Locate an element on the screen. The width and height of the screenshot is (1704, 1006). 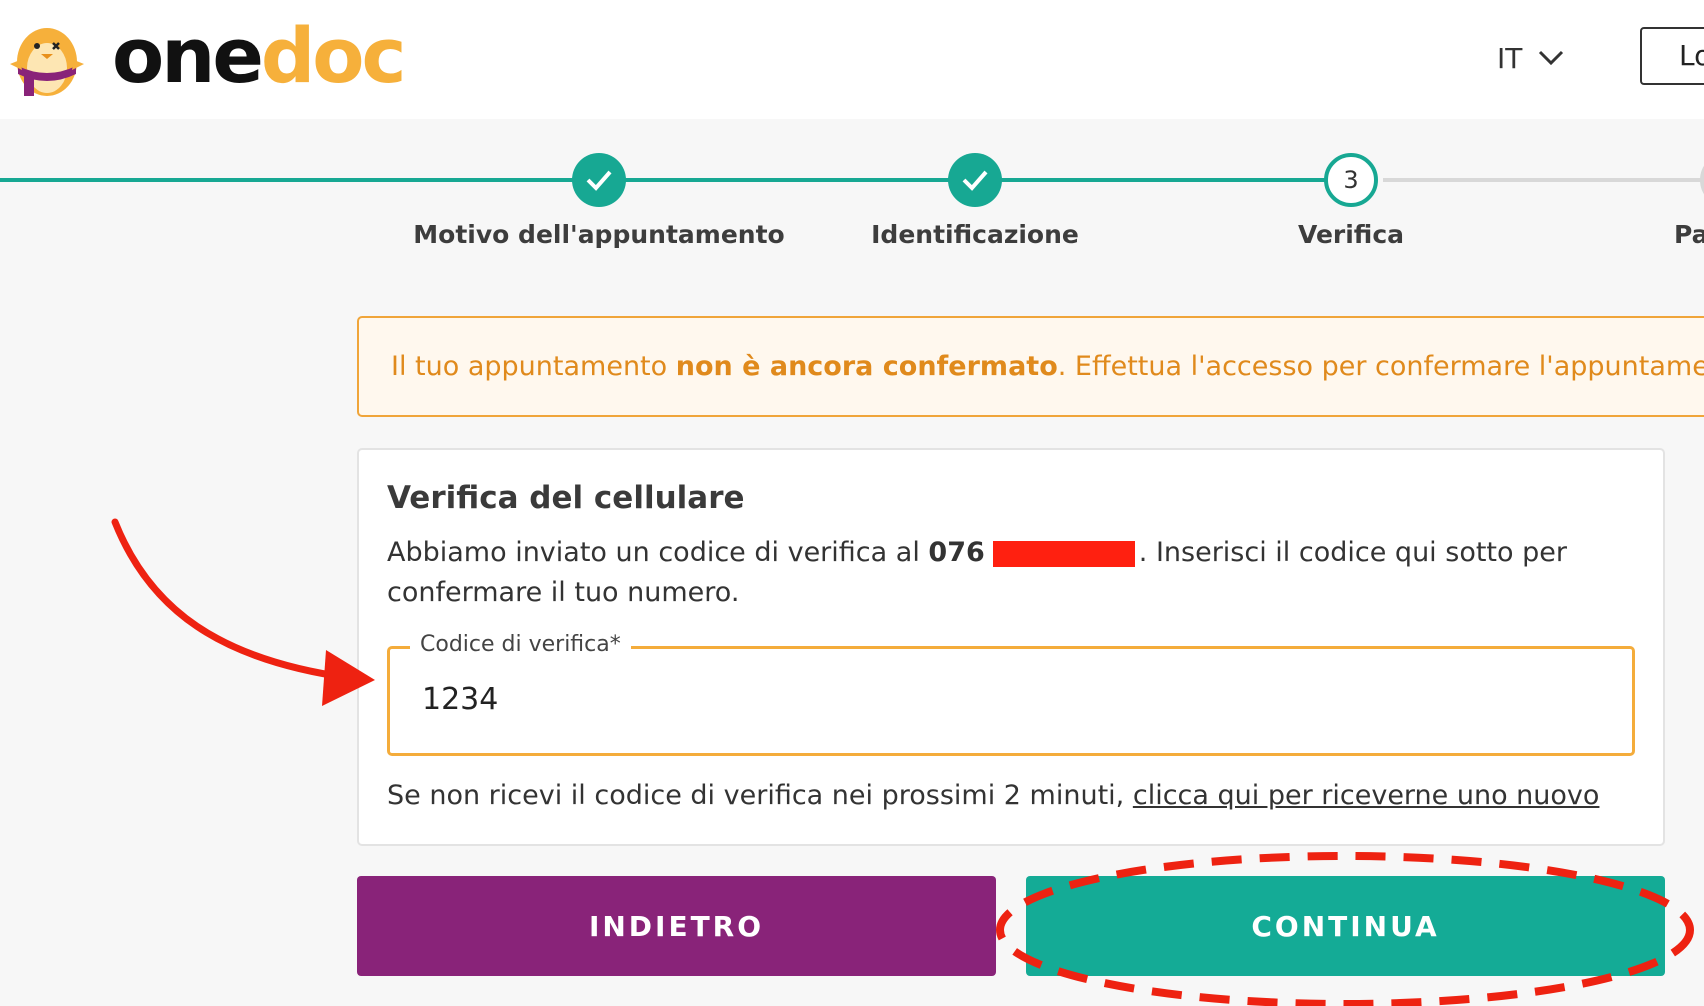
step-1-circle is located at coordinates (599, 180).